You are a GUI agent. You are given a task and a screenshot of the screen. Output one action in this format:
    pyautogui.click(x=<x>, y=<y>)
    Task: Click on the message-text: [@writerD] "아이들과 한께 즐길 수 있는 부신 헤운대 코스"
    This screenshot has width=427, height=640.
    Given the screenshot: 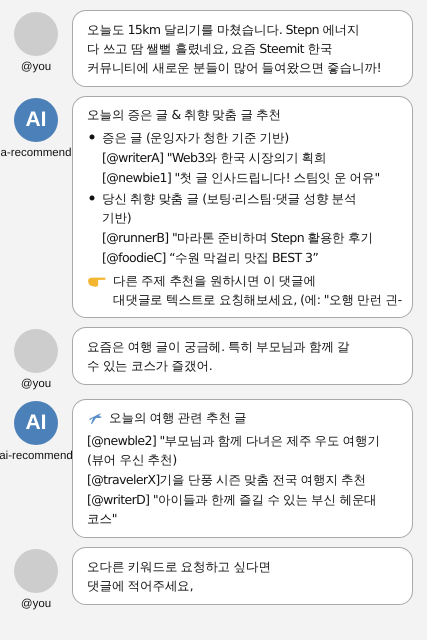 What is the action you would take?
    pyautogui.click(x=232, y=509)
    